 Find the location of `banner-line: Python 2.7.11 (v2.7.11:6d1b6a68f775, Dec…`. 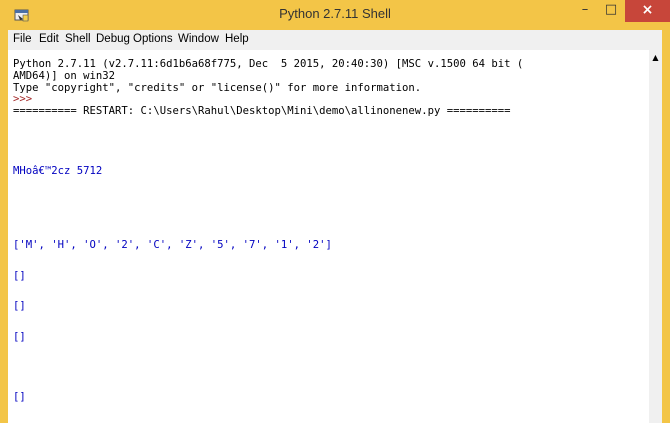

banner-line: Python 2.7.11 (v2.7.11:6d1b6a68f775, Dec… is located at coordinates (268, 64).